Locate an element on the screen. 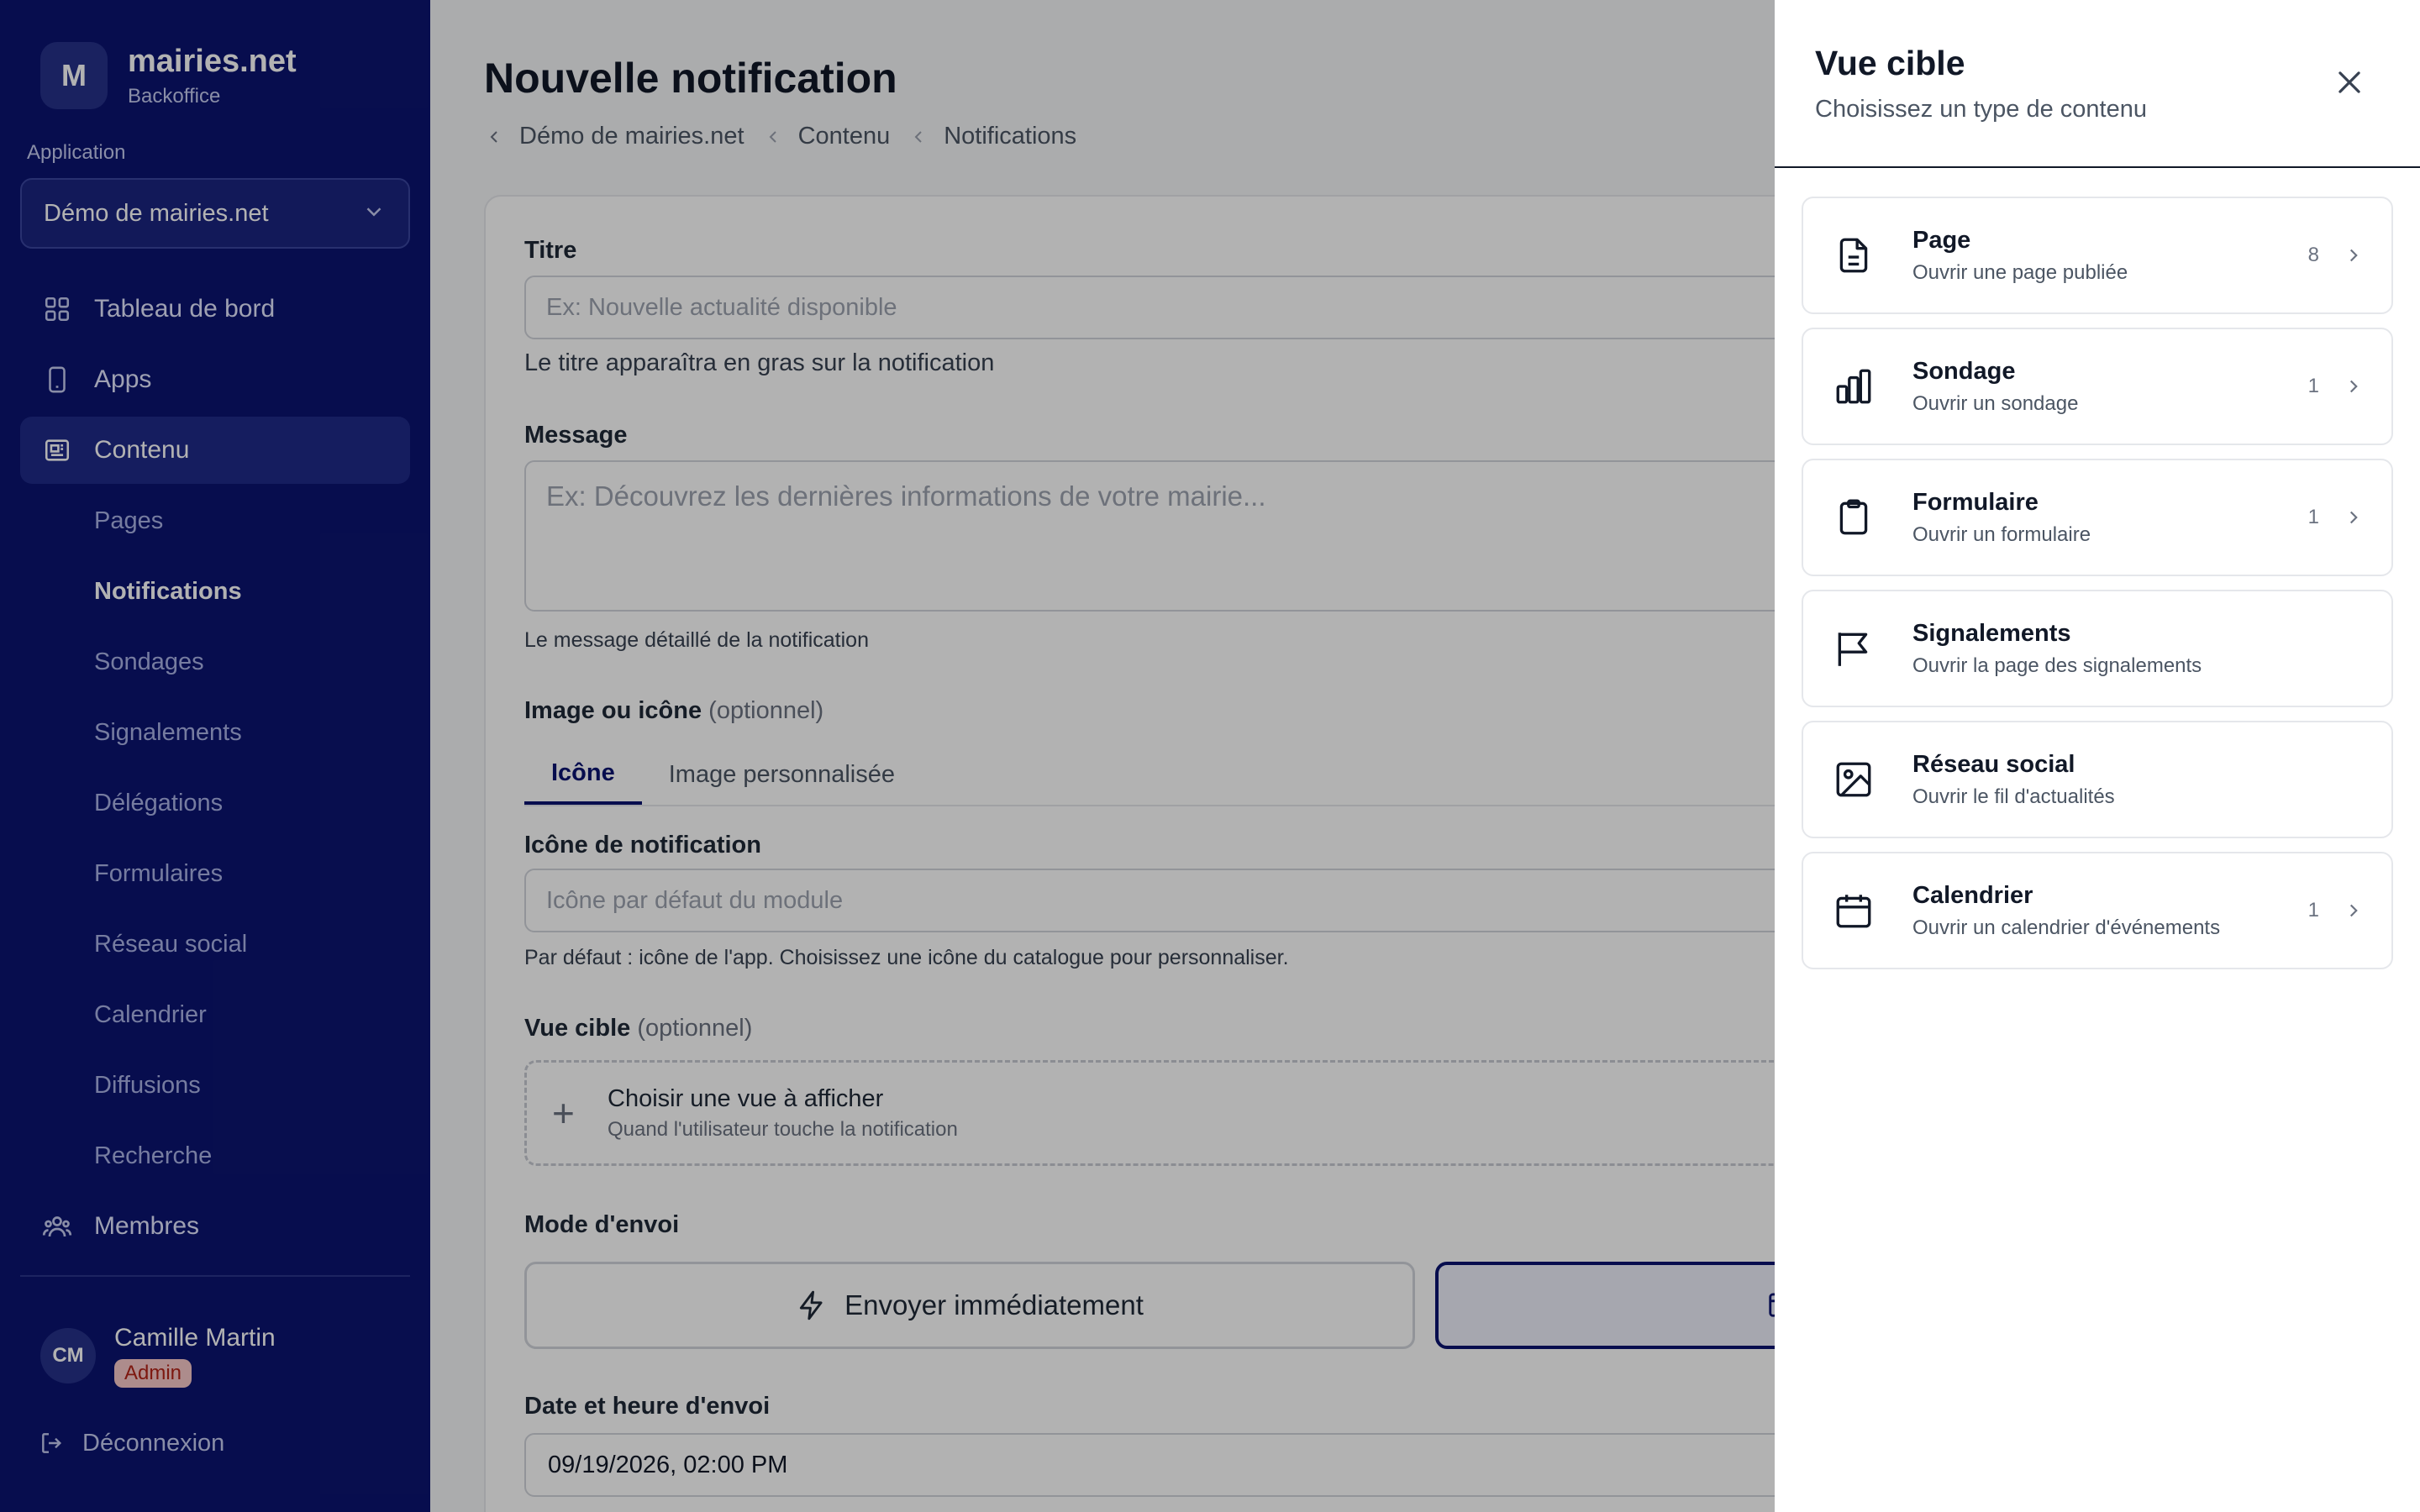  flag-icon is located at coordinates (1854, 648).